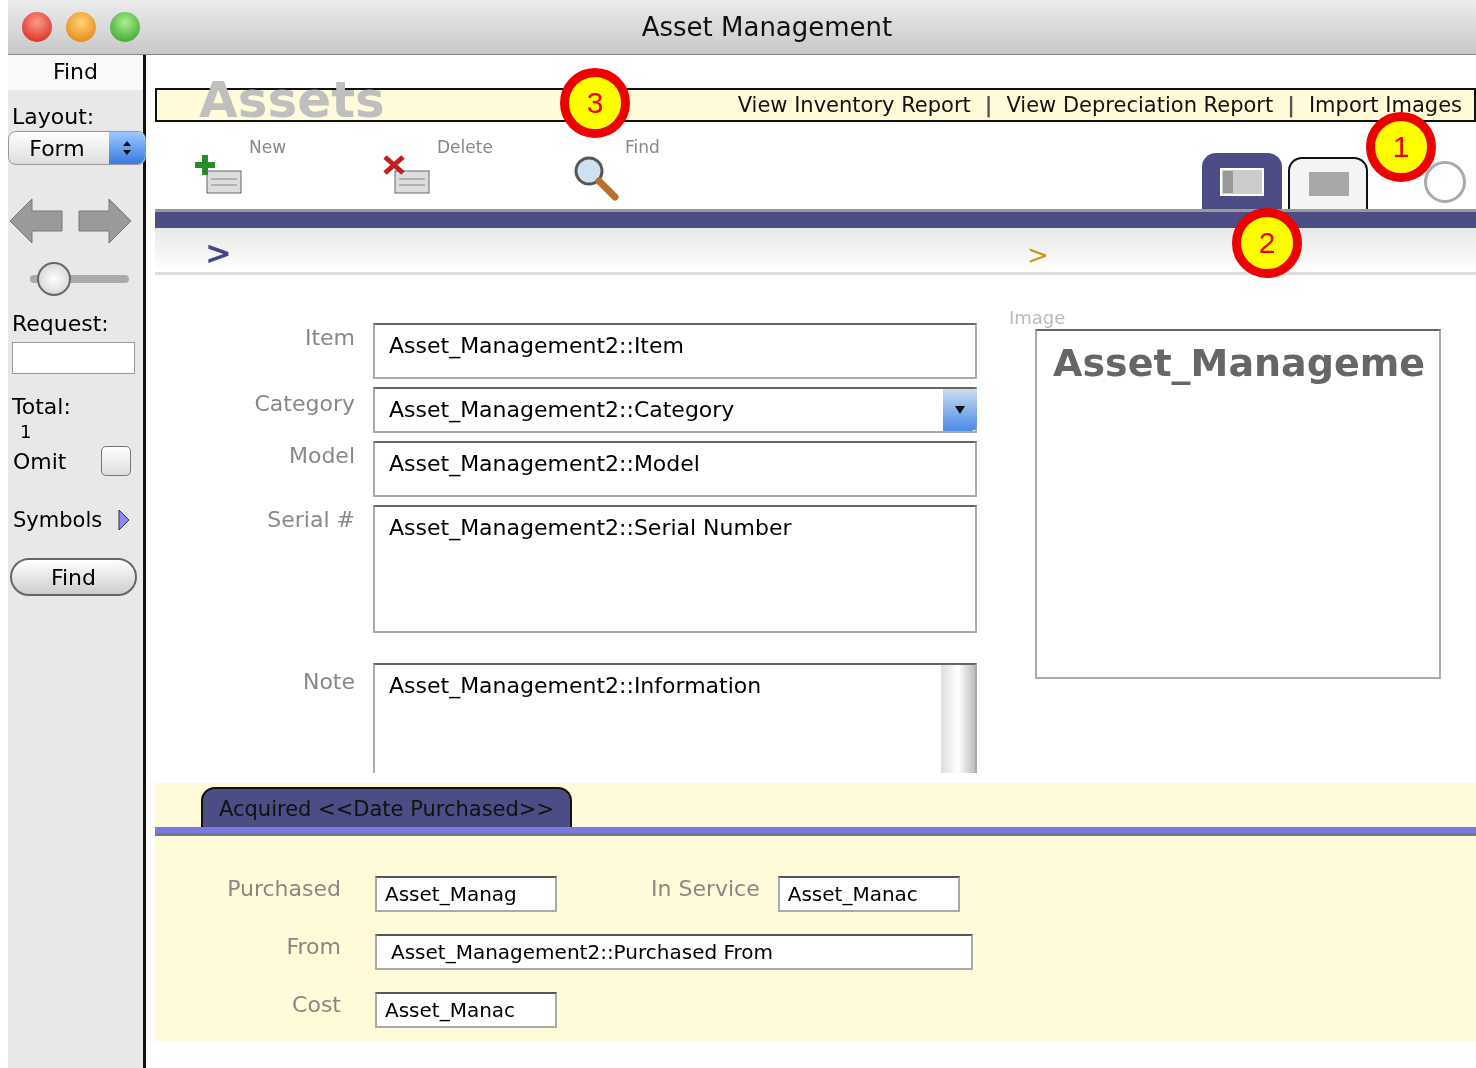  Describe the element at coordinates (310, 520) in the screenshot. I see `field-label: Serial #` at that location.